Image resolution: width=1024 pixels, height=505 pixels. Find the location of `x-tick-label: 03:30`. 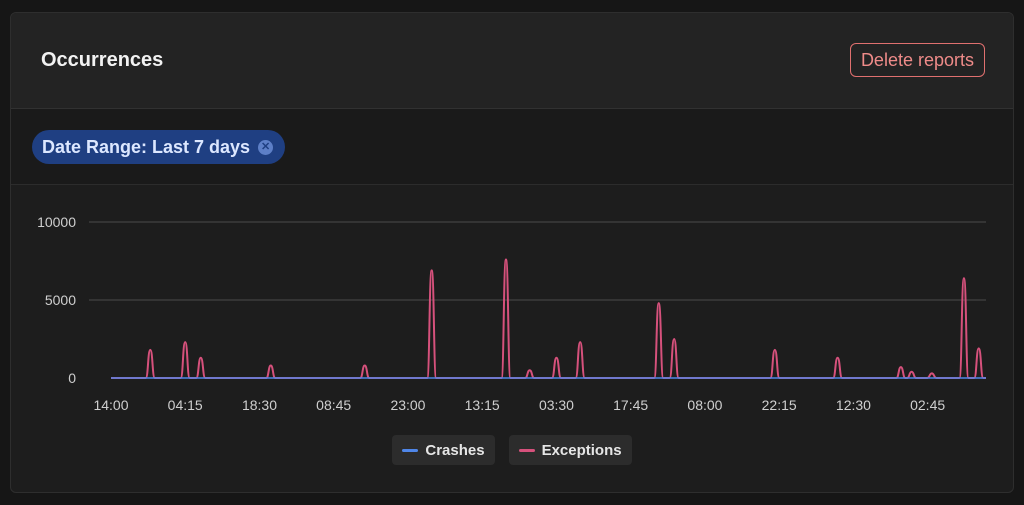

x-tick-label: 03:30 is located at coordinates (556, 405).